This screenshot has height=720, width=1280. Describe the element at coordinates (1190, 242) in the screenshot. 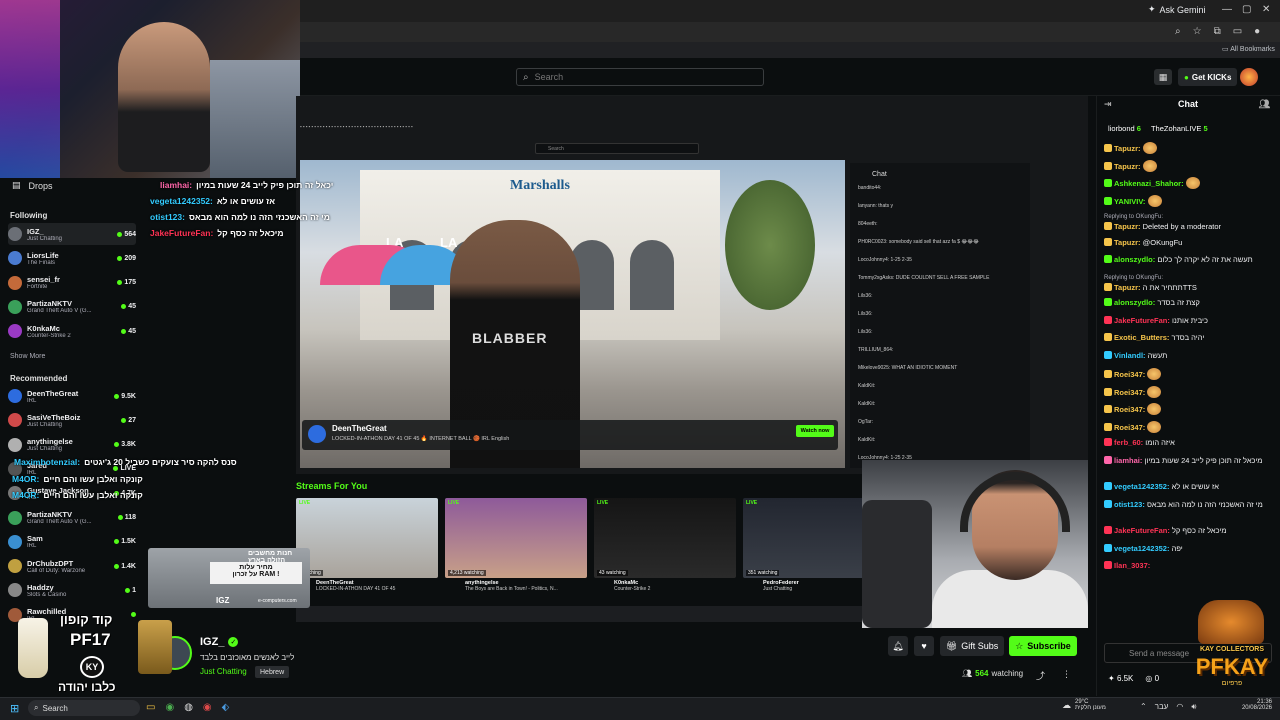

I see `chat-message: Tapuzr: @OKungFu` at that location.